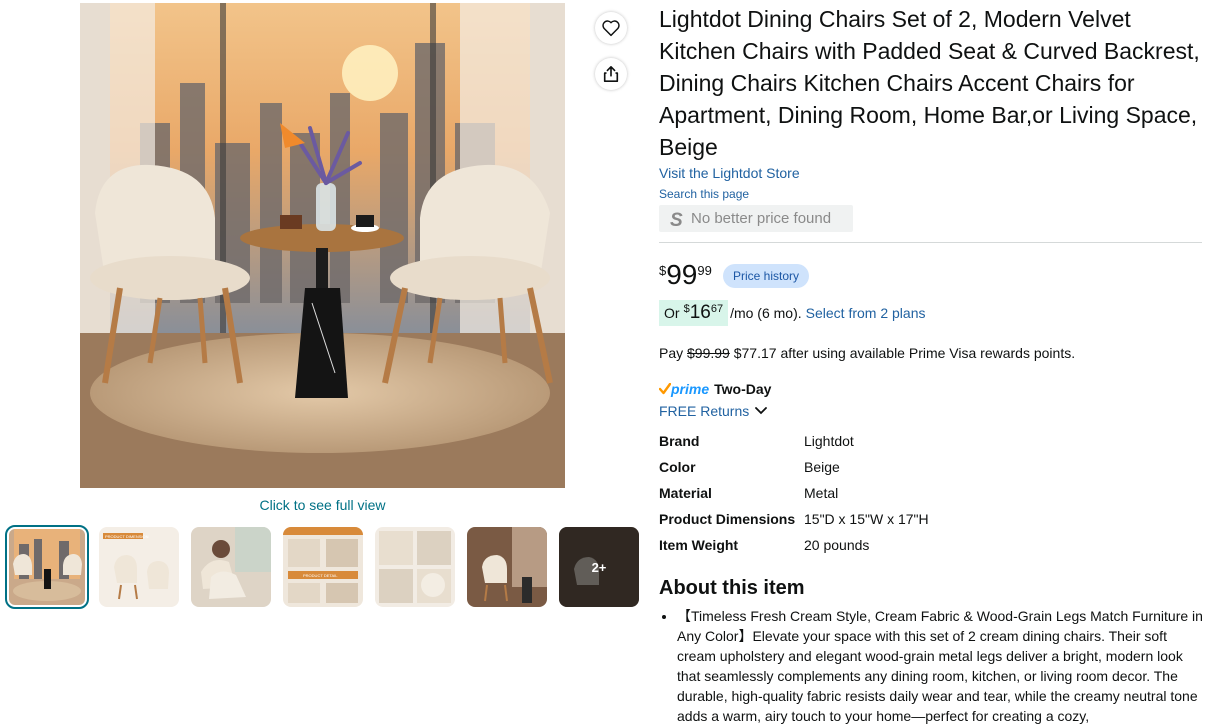 This screenshot has width=1218, height=728. Describe the element at coordinates (677, 467) in the screenshot. I see `spec-key: Color` at that location.